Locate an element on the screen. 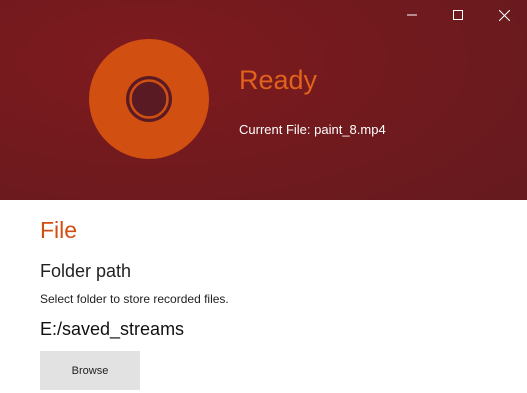  maximize-button is located at coordinates (458, 15).